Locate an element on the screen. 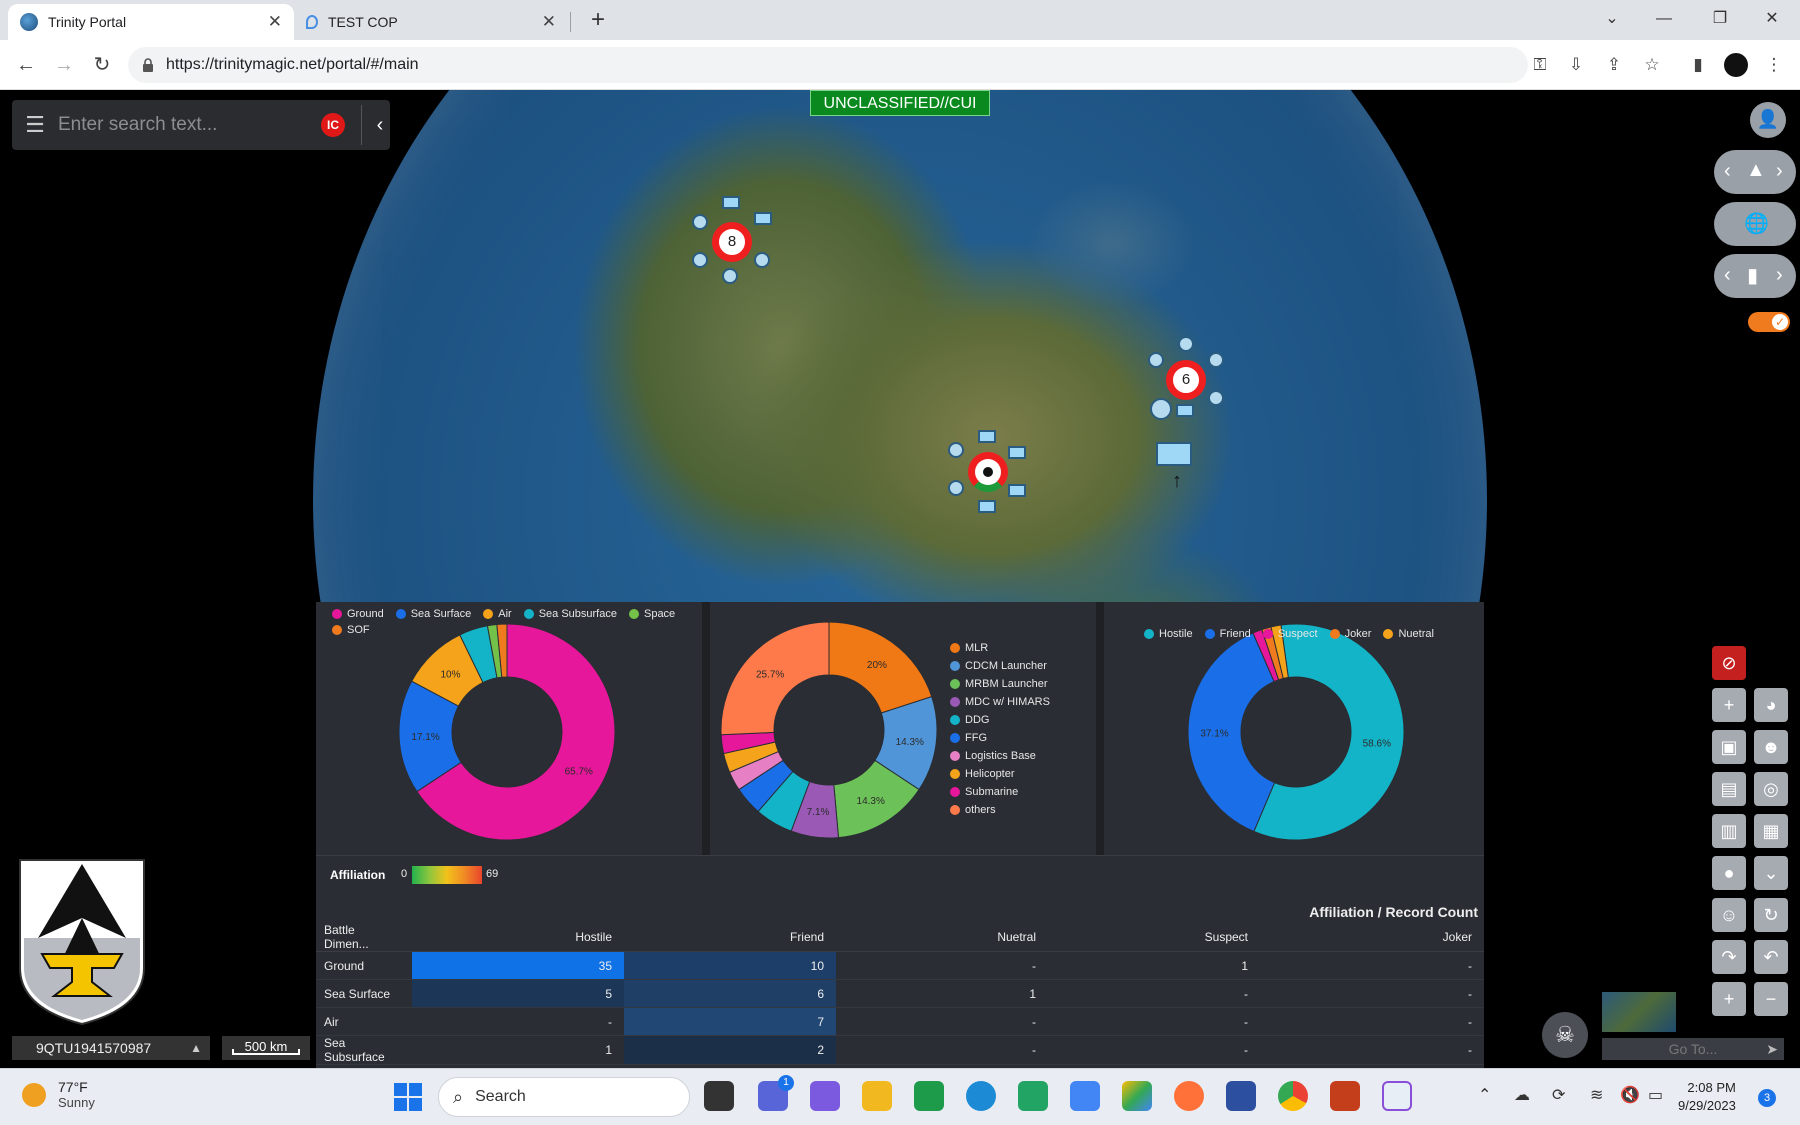 This screenshot has width=1800, height=1125. legend-item: Hostile is located at coordinates (1168, 634).